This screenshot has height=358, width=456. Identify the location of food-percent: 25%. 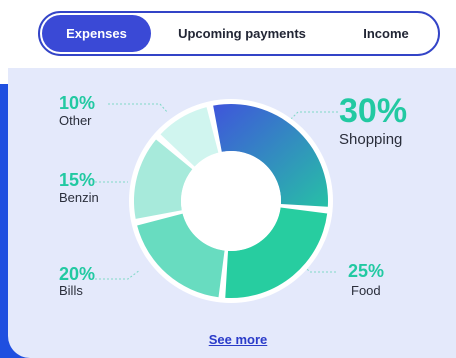
(366, 271).